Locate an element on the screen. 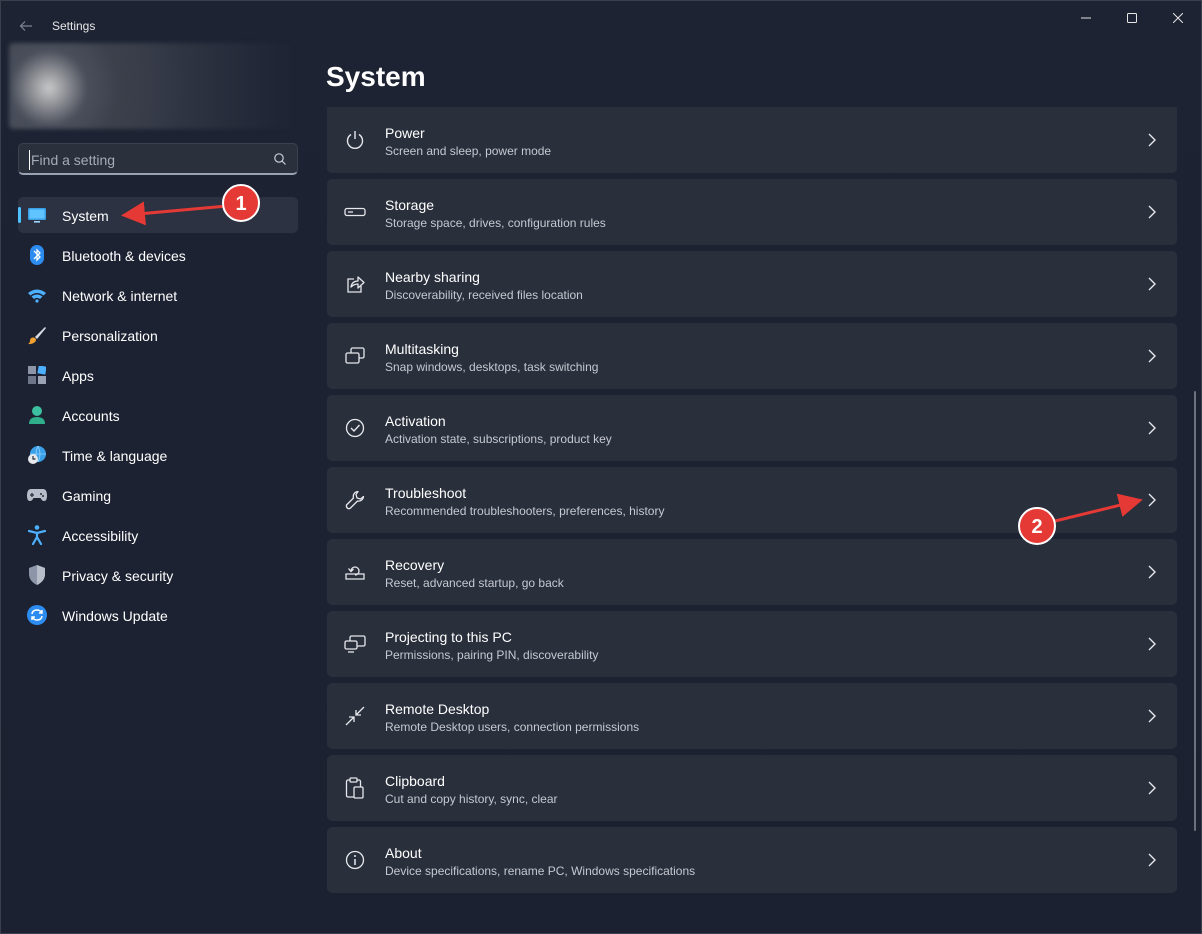 This screenshot has width=1202, height=934. sidebar-item-time-language: Time & language is located at coordinates (158, 455).